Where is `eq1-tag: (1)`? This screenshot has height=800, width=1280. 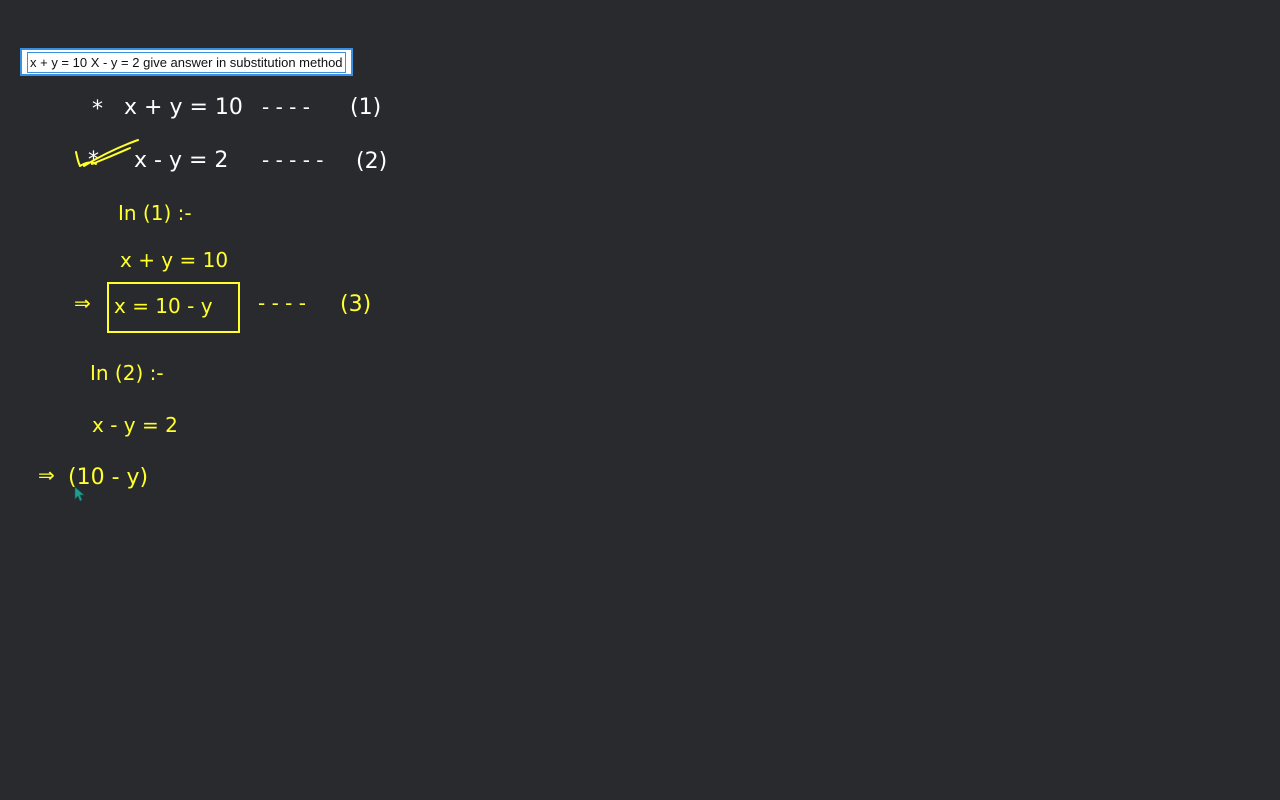 eq1-tag: (1) is located at coordinates (365, 107).